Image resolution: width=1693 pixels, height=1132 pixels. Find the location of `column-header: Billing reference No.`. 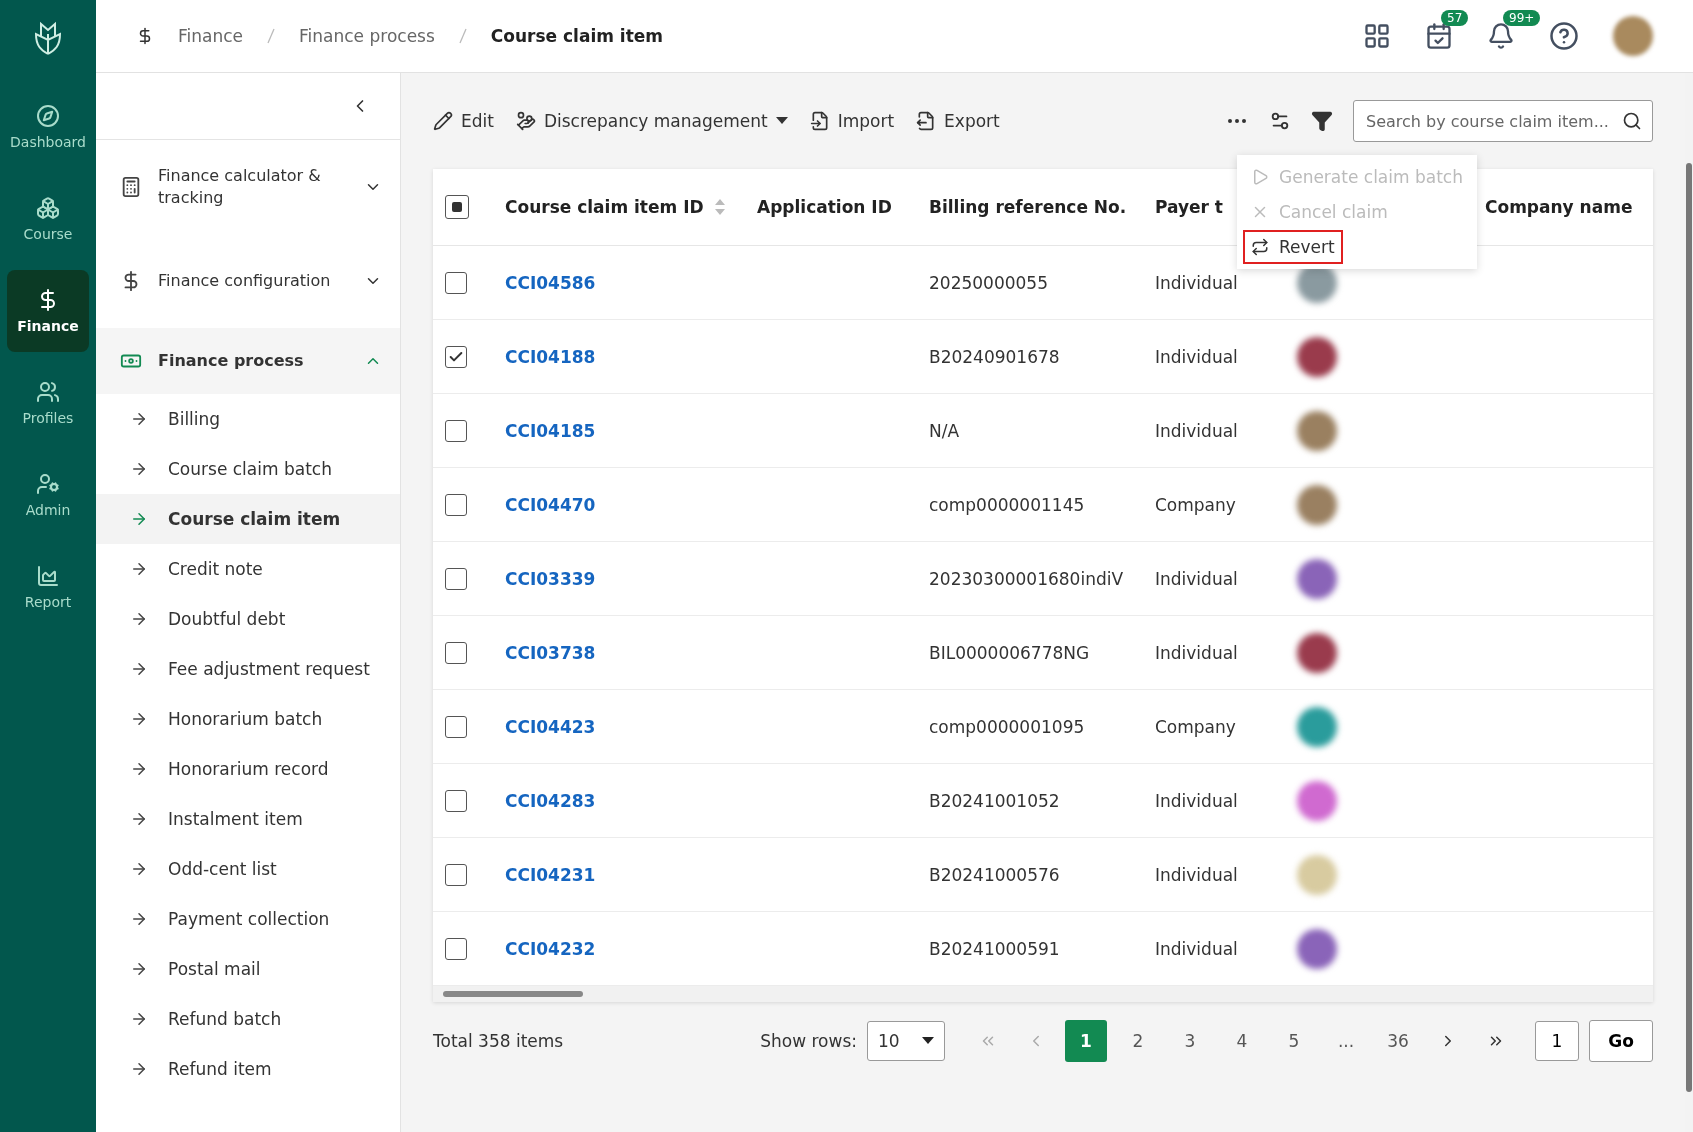

column-header: Billing reference No. is located at coordinates (1030, 207).